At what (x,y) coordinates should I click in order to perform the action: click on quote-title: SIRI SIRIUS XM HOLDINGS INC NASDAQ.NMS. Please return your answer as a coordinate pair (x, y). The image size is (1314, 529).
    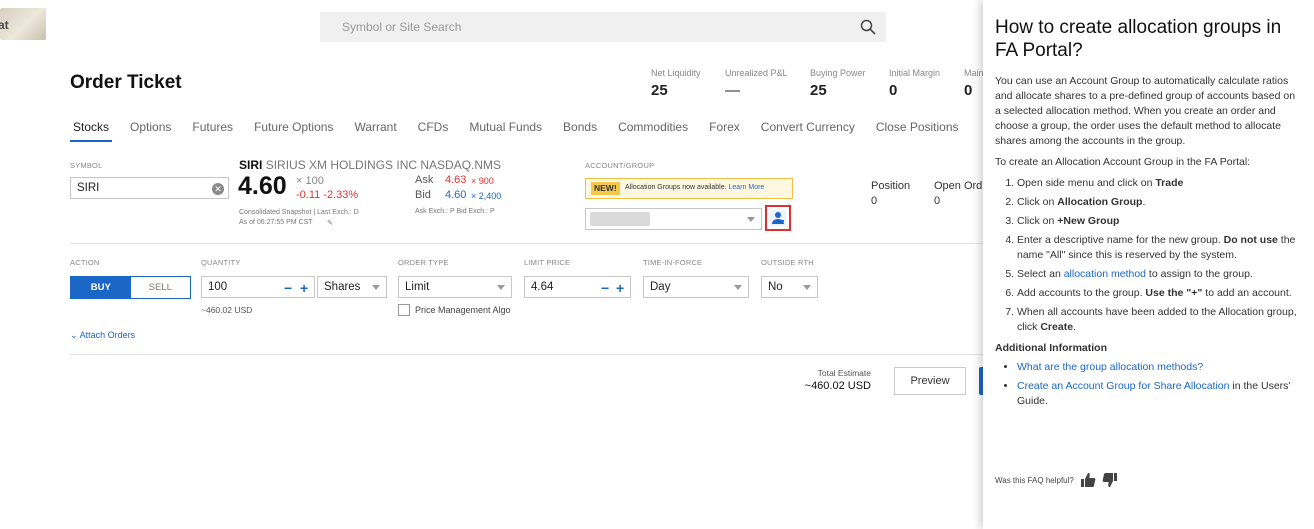
    Looking at the image, I should click on (370, 165).